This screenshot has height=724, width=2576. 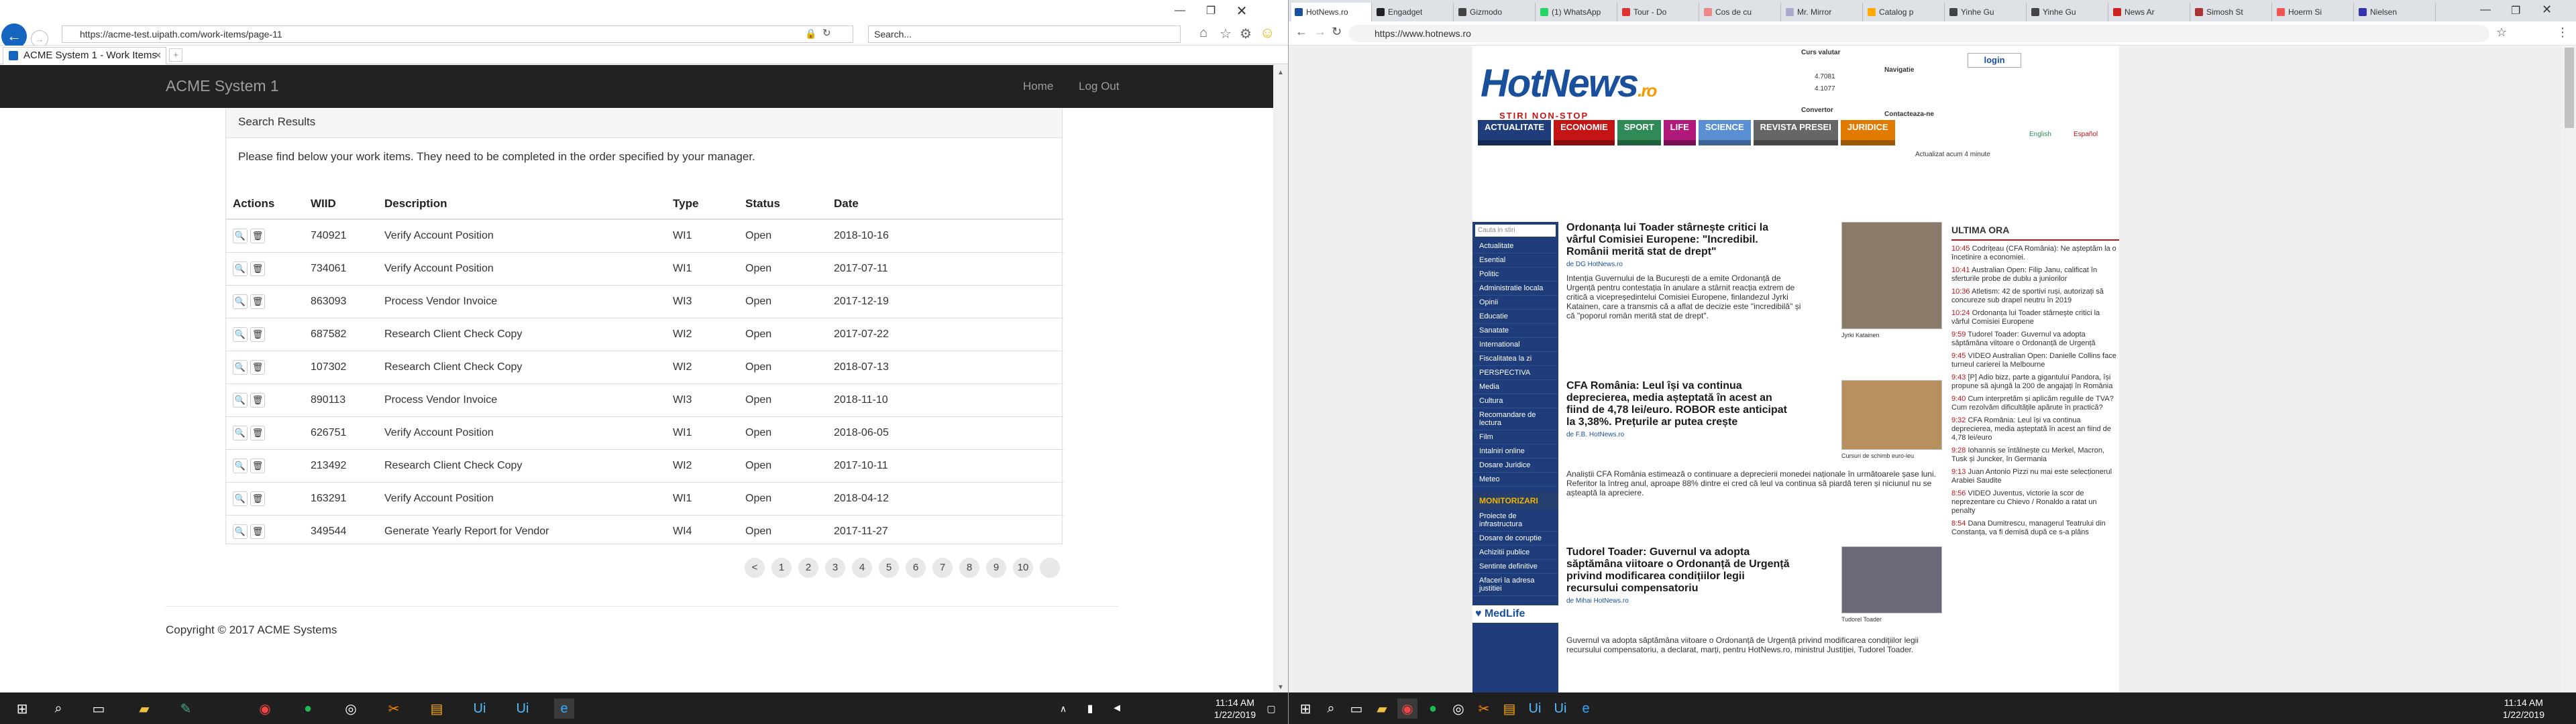 I want to click on sidebar-item: Recomandare de lectura, so click(x=1515, y=419).